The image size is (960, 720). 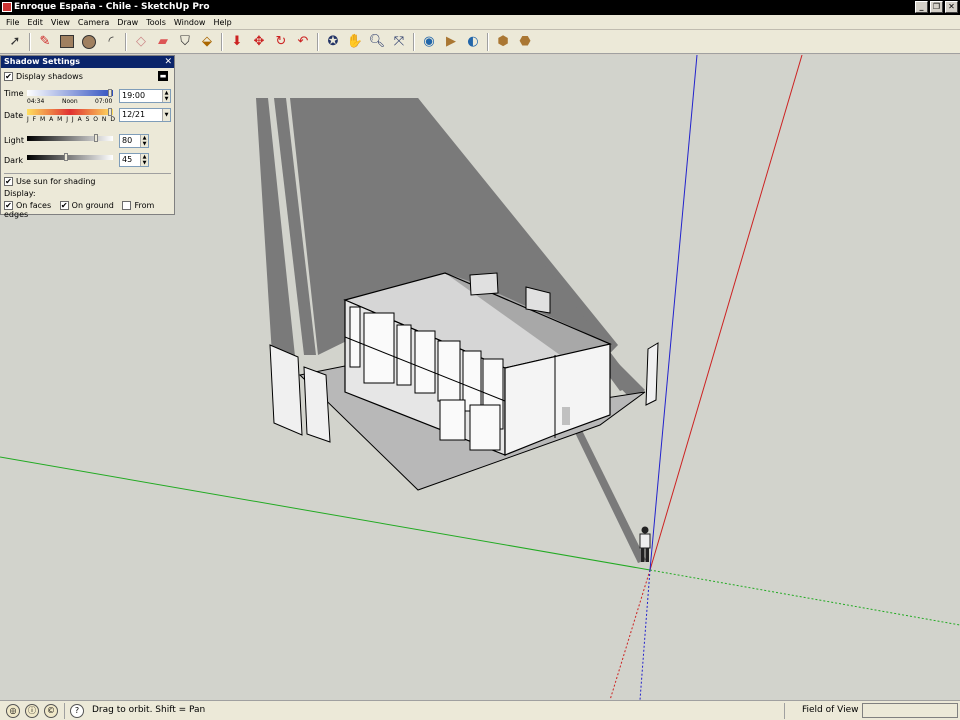 I want to click on circle-icon, so click(x=89, y=42).